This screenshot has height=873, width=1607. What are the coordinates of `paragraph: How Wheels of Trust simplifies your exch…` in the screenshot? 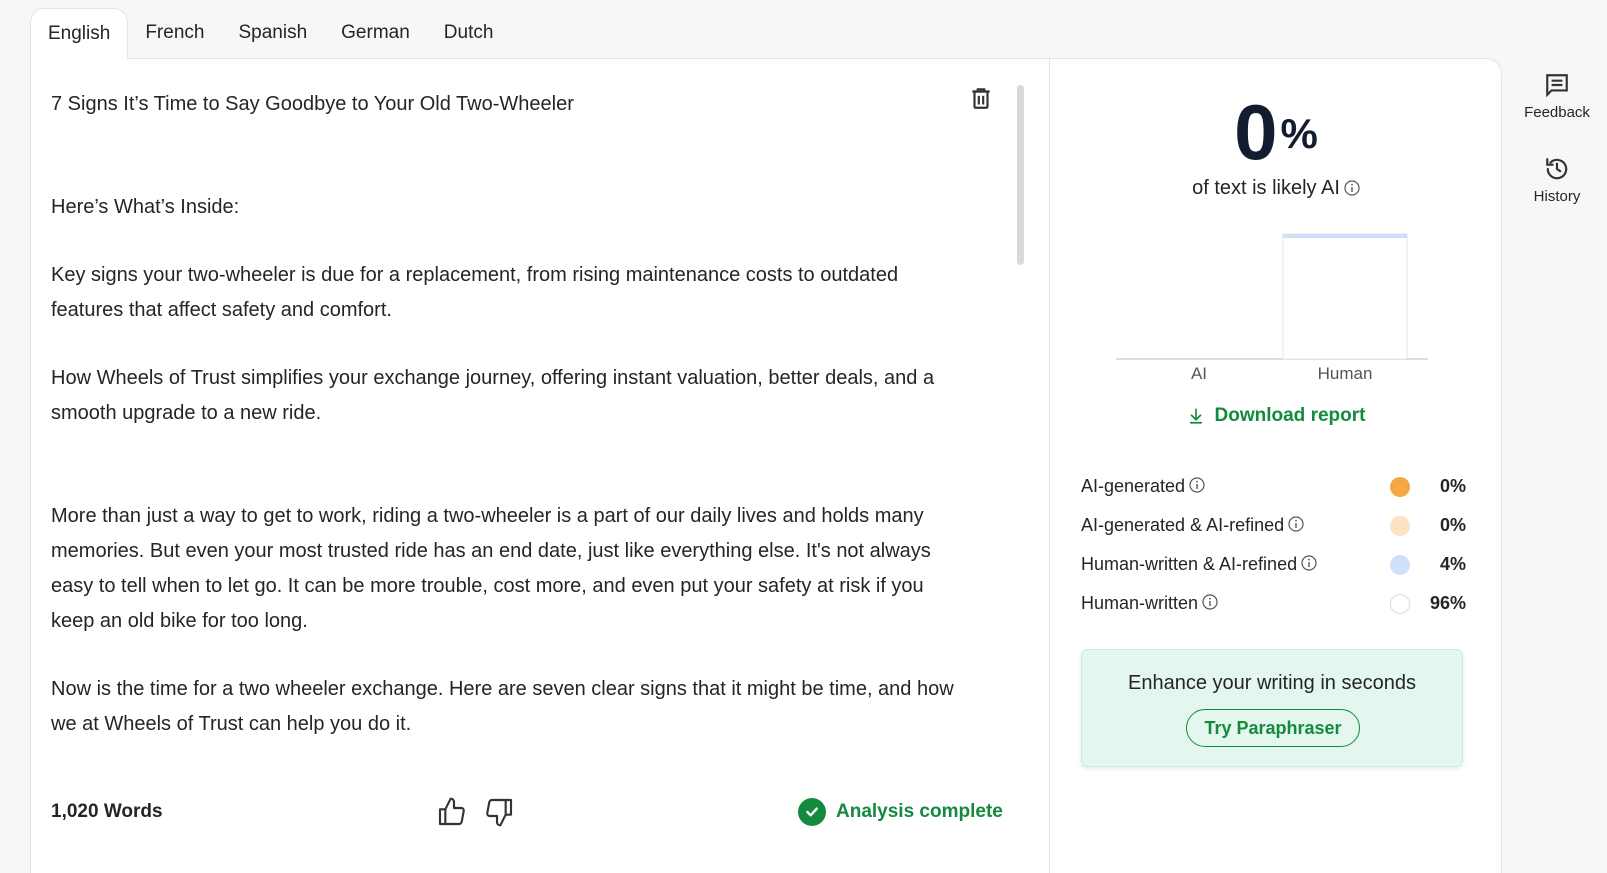 It's located at (493, 395).